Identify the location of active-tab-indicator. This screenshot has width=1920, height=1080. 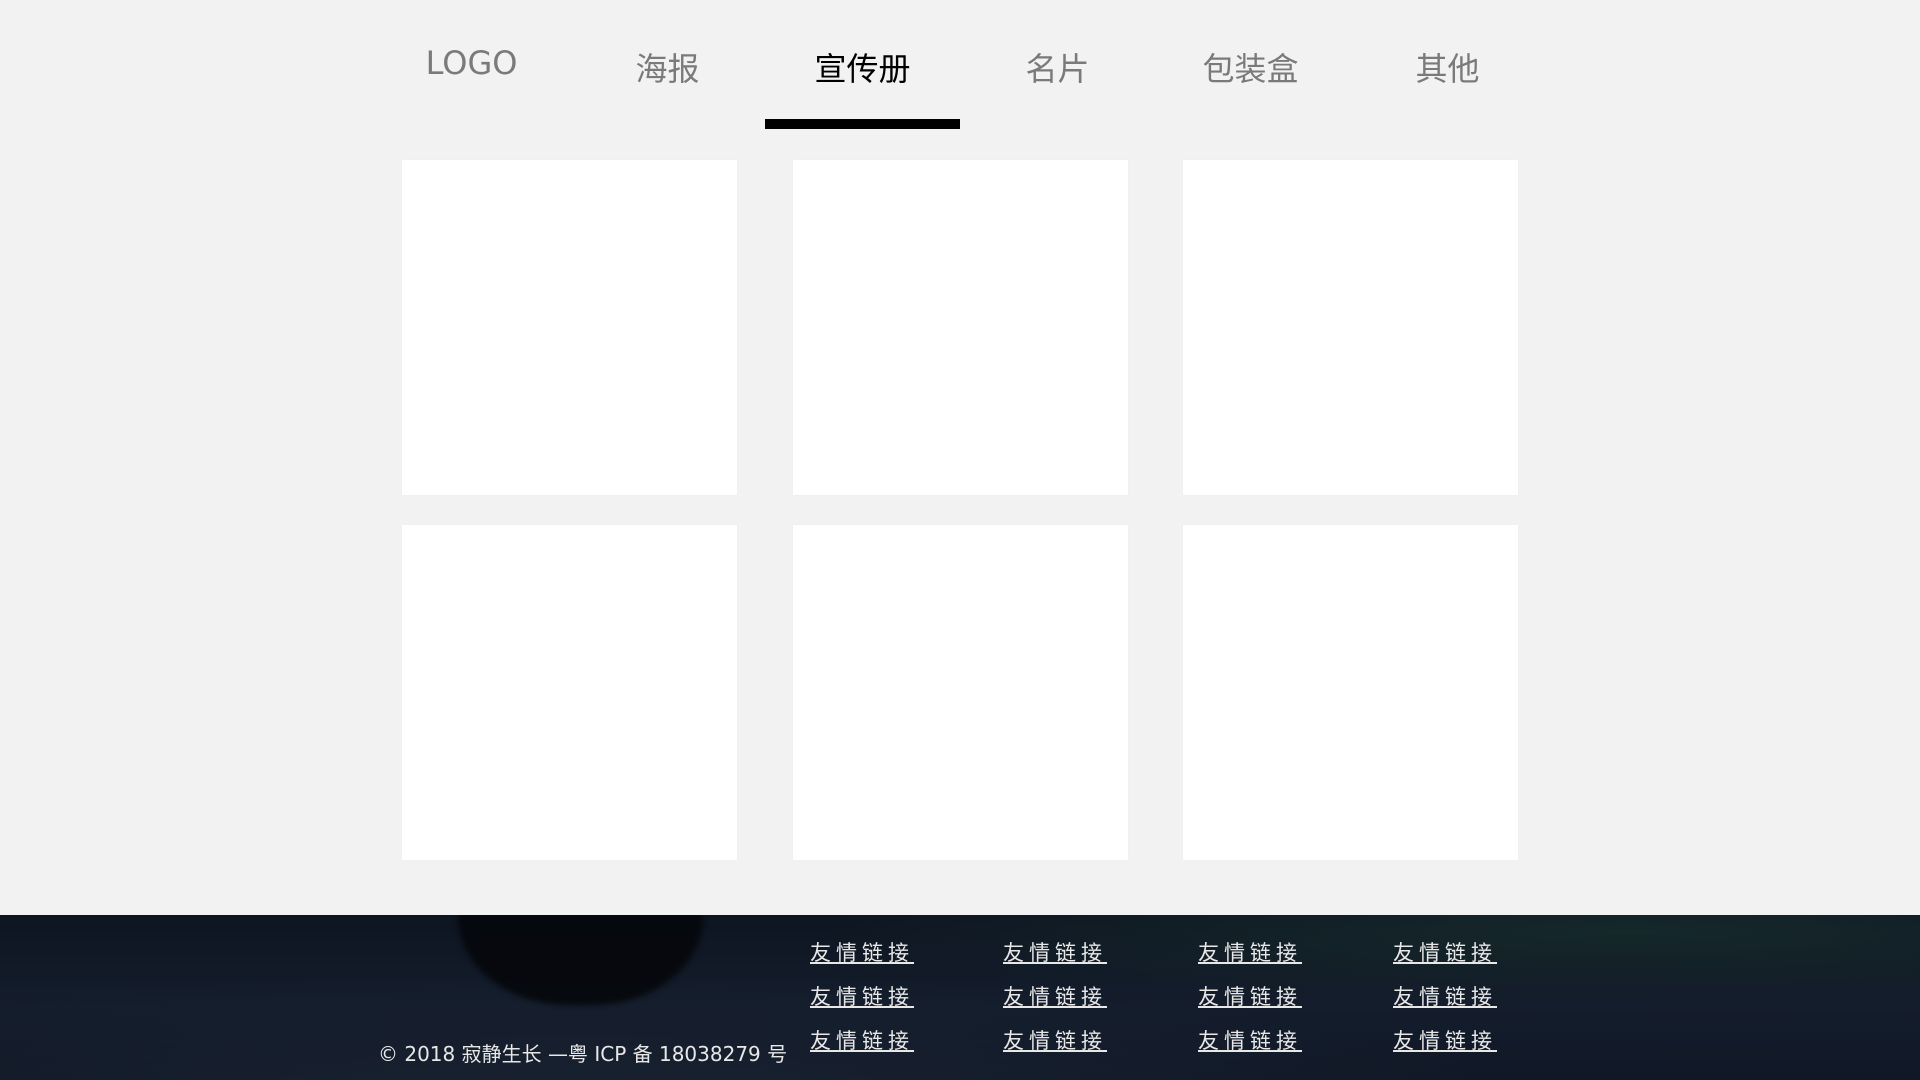
(862, 124).